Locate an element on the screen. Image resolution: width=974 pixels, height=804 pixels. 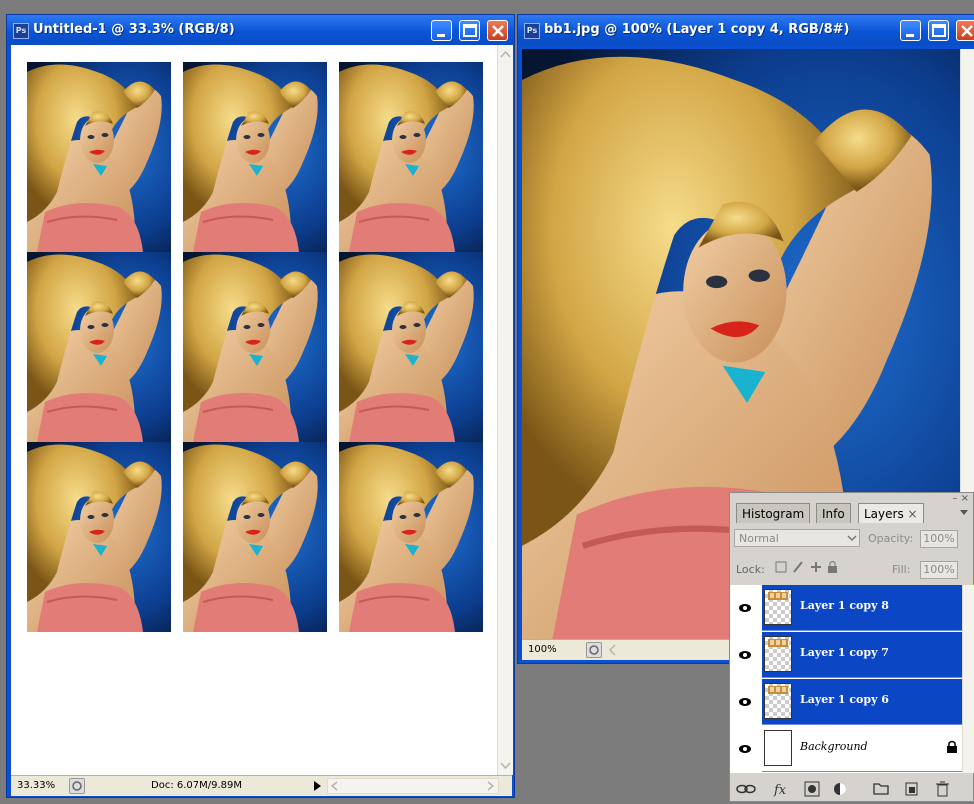
link-layers-icon is located at coordinates (746, 789).